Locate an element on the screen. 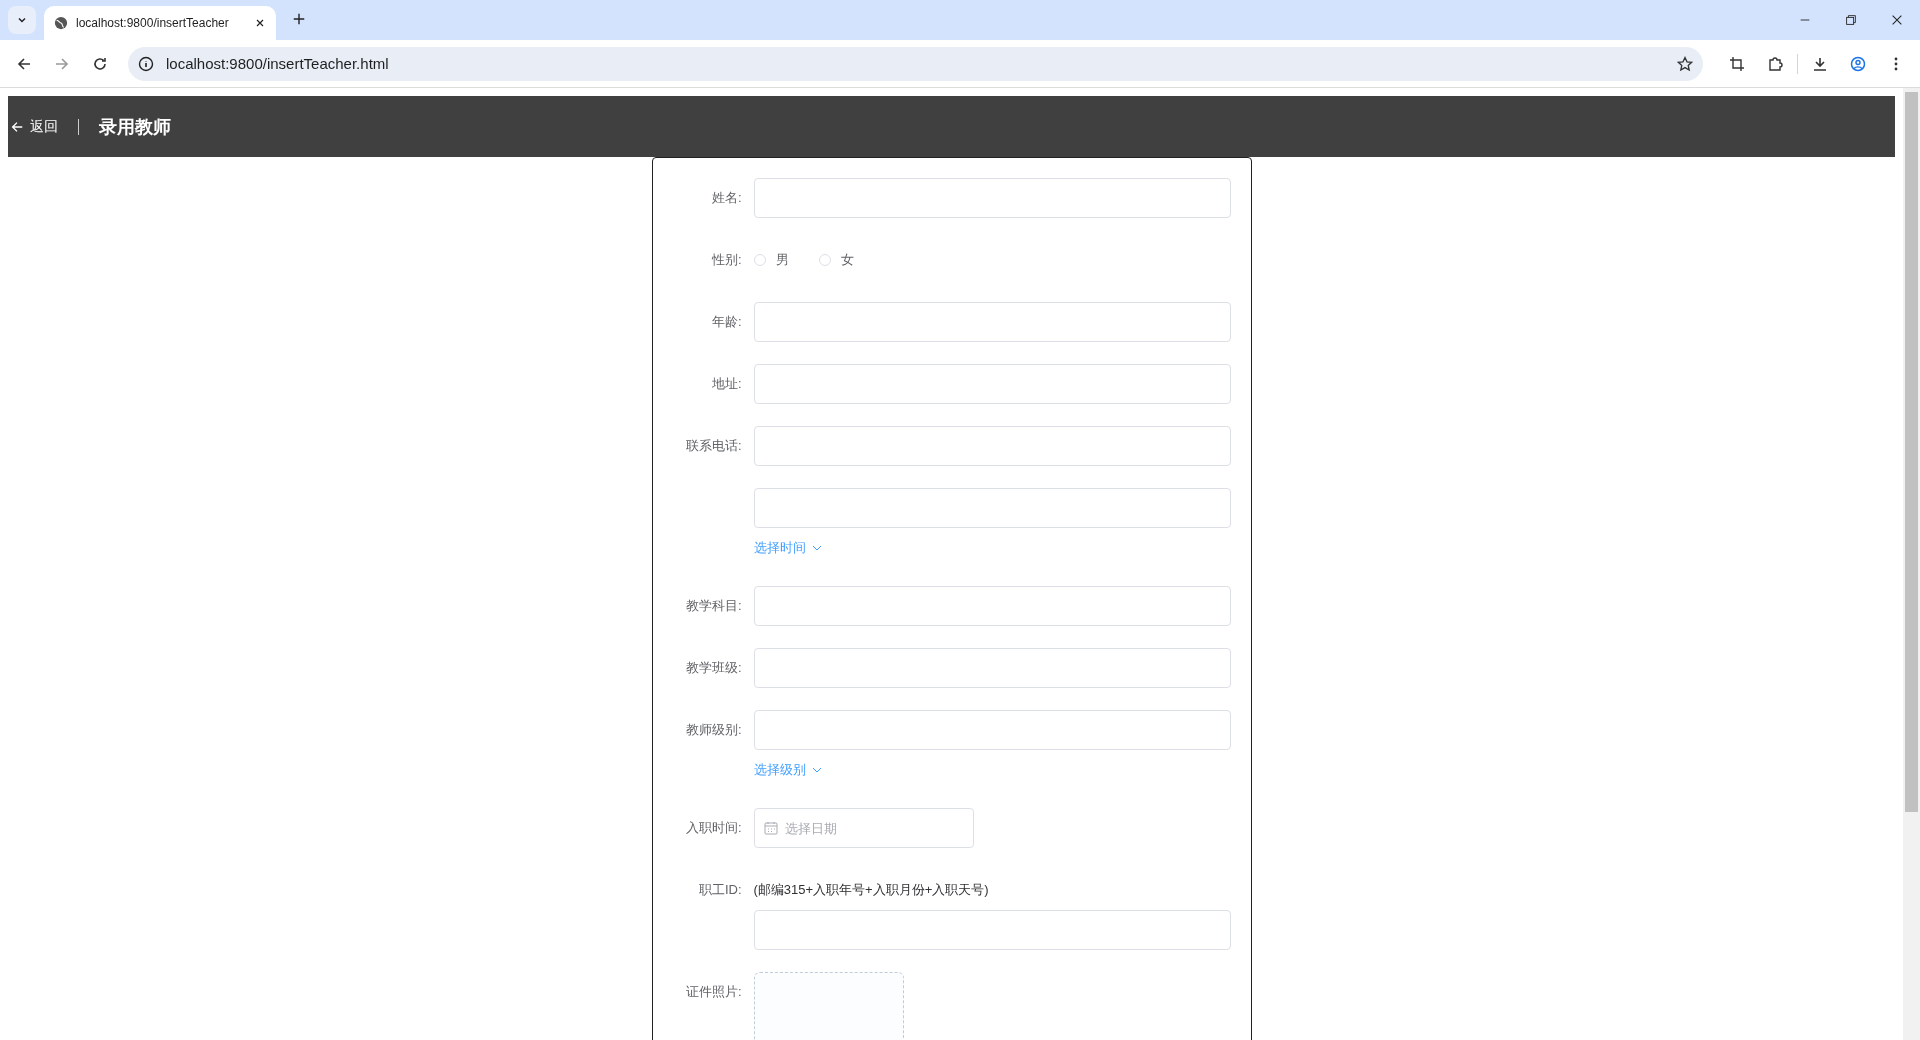 The image size is (1920, 1040). info-icon is located at coordinates (146, 63).